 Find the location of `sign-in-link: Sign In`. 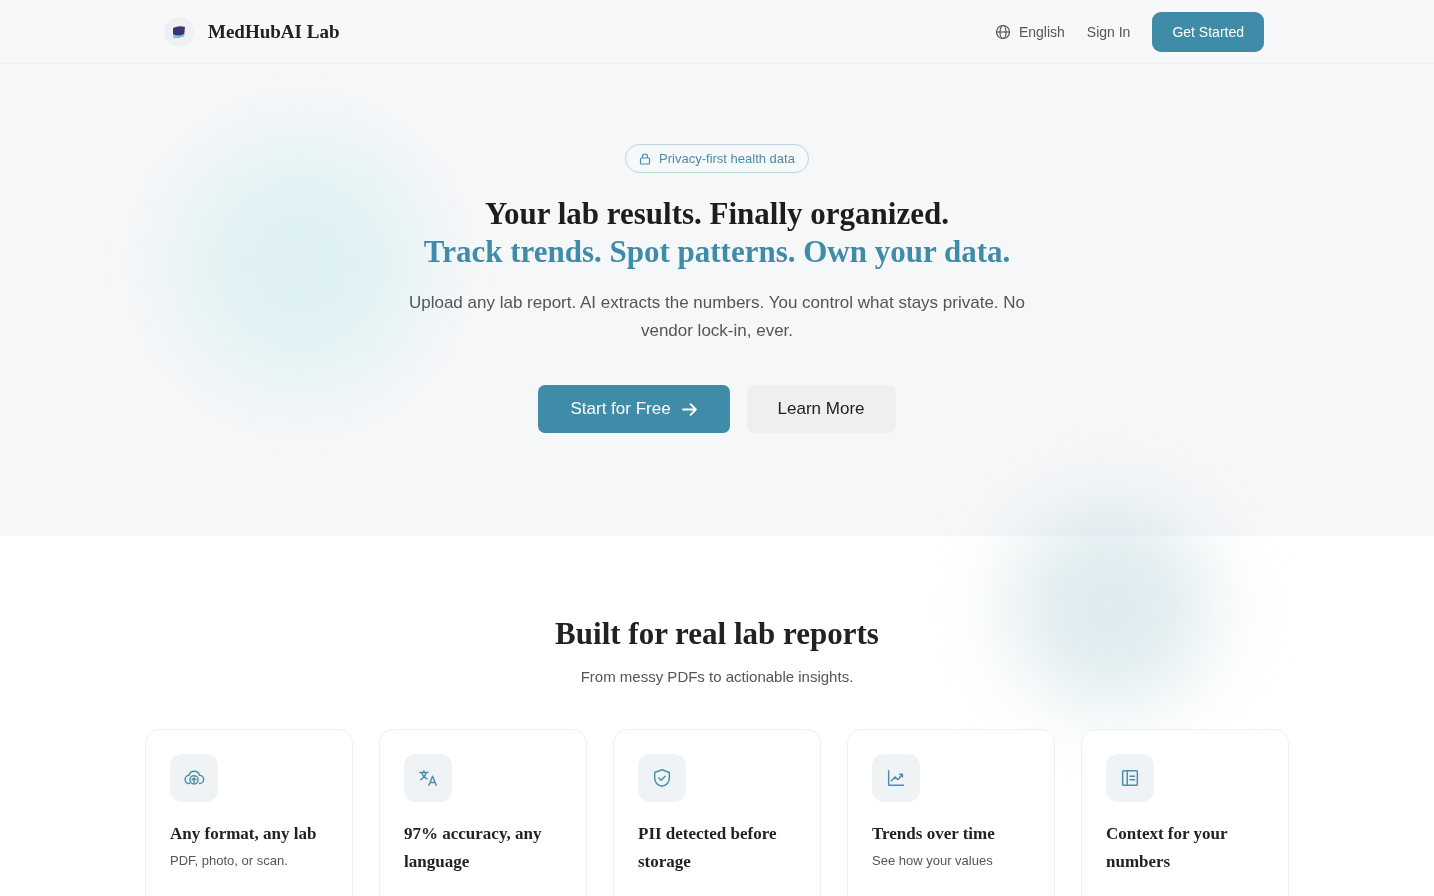

sign-in-link: Sign In is located at coordinates (1108, 31).